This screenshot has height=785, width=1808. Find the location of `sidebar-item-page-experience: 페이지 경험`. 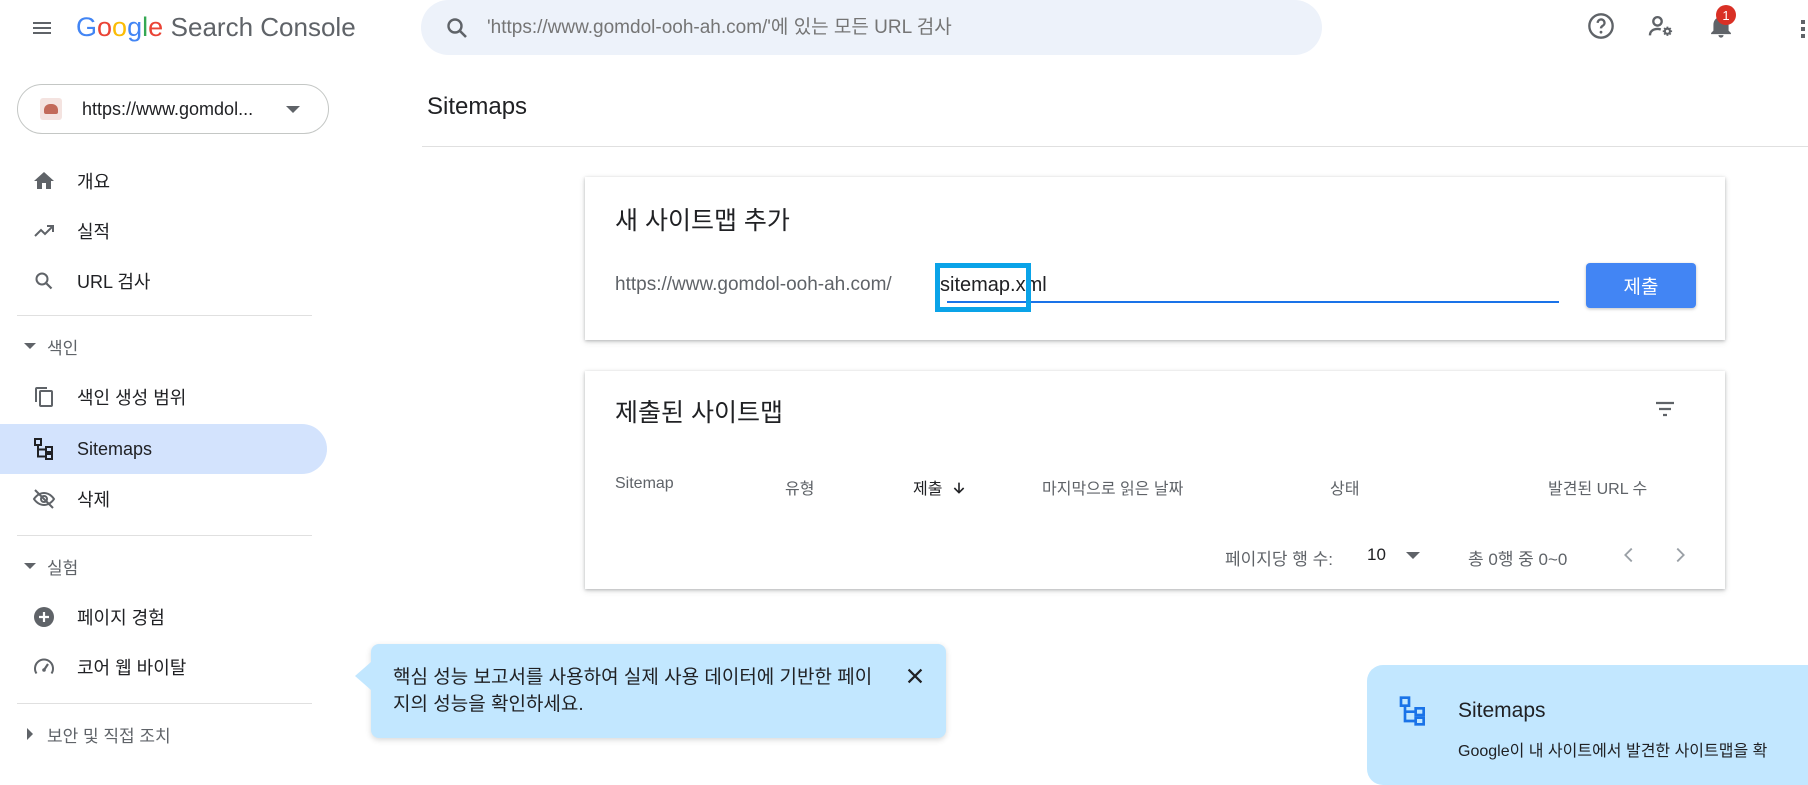

sidebar-item-page-experience: 페이지 경험 is located at coordinates (163, 617).